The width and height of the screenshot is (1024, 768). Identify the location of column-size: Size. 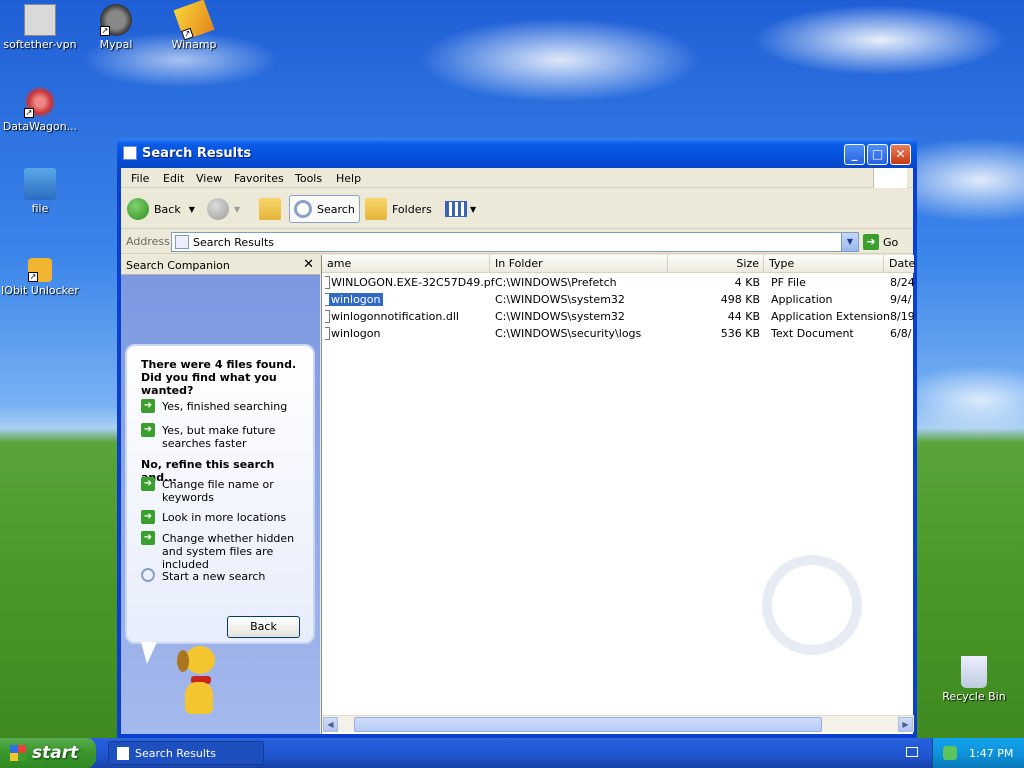
(716, 264).